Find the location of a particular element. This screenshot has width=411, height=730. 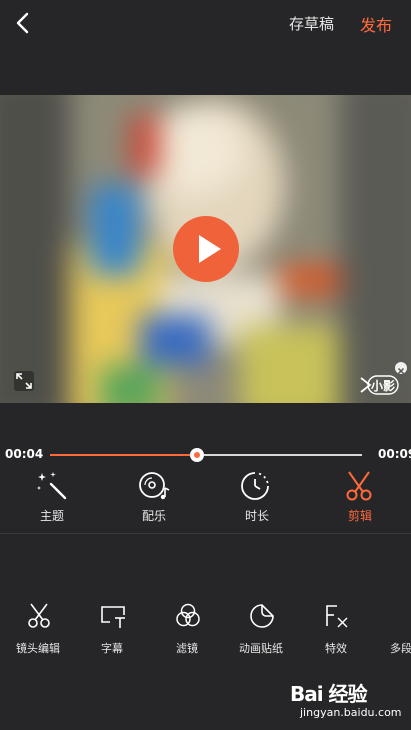

subtool-label: 字幕 is located at coordinates (112, 648).